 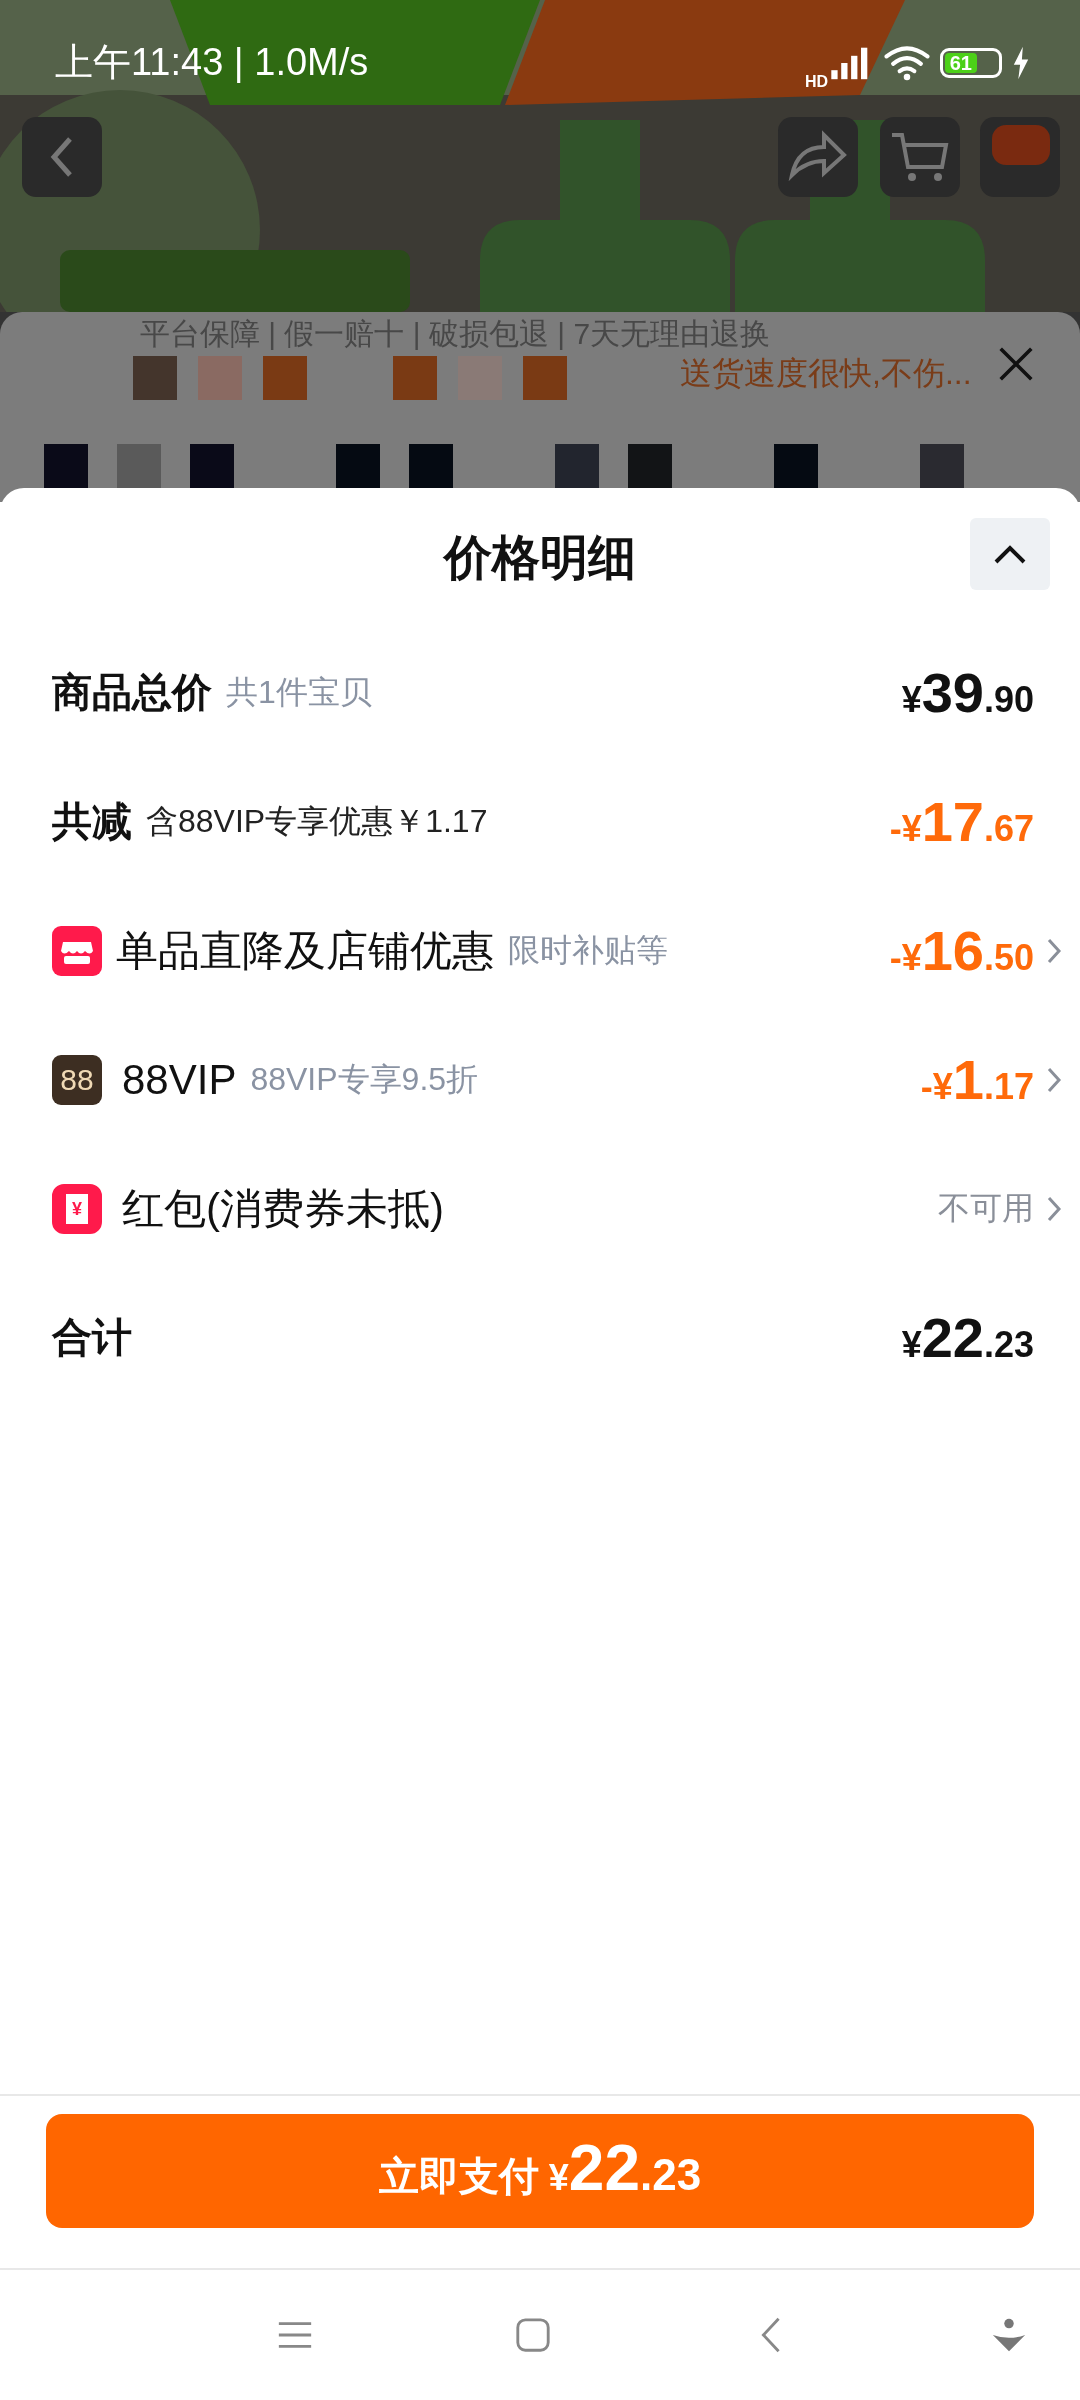 I want to click on share-button, so click(x=818, y=157).